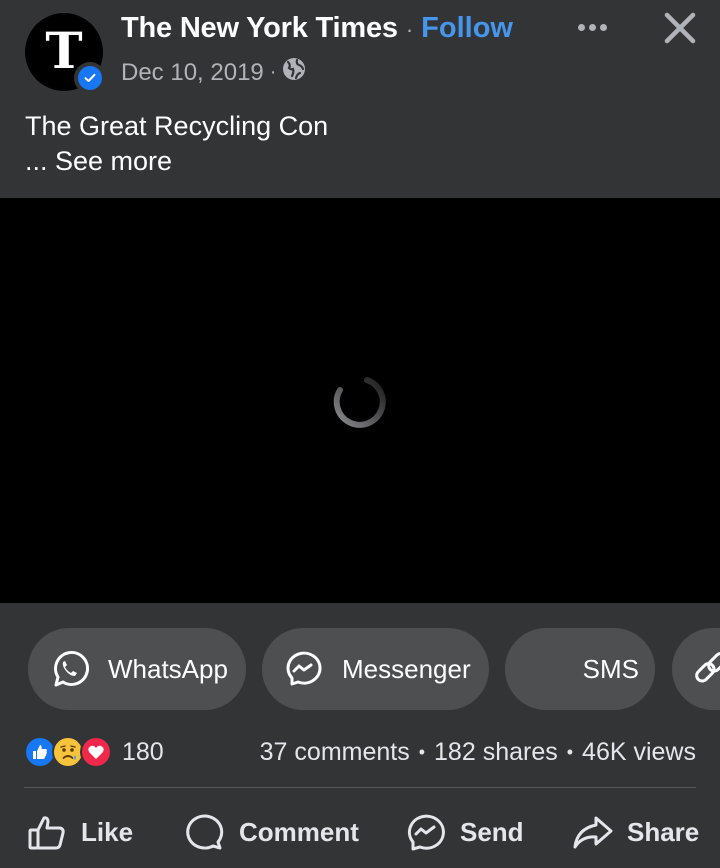 This screenshot has height=868, width=720. I want to click on copy-link-button, so click(696, 669).